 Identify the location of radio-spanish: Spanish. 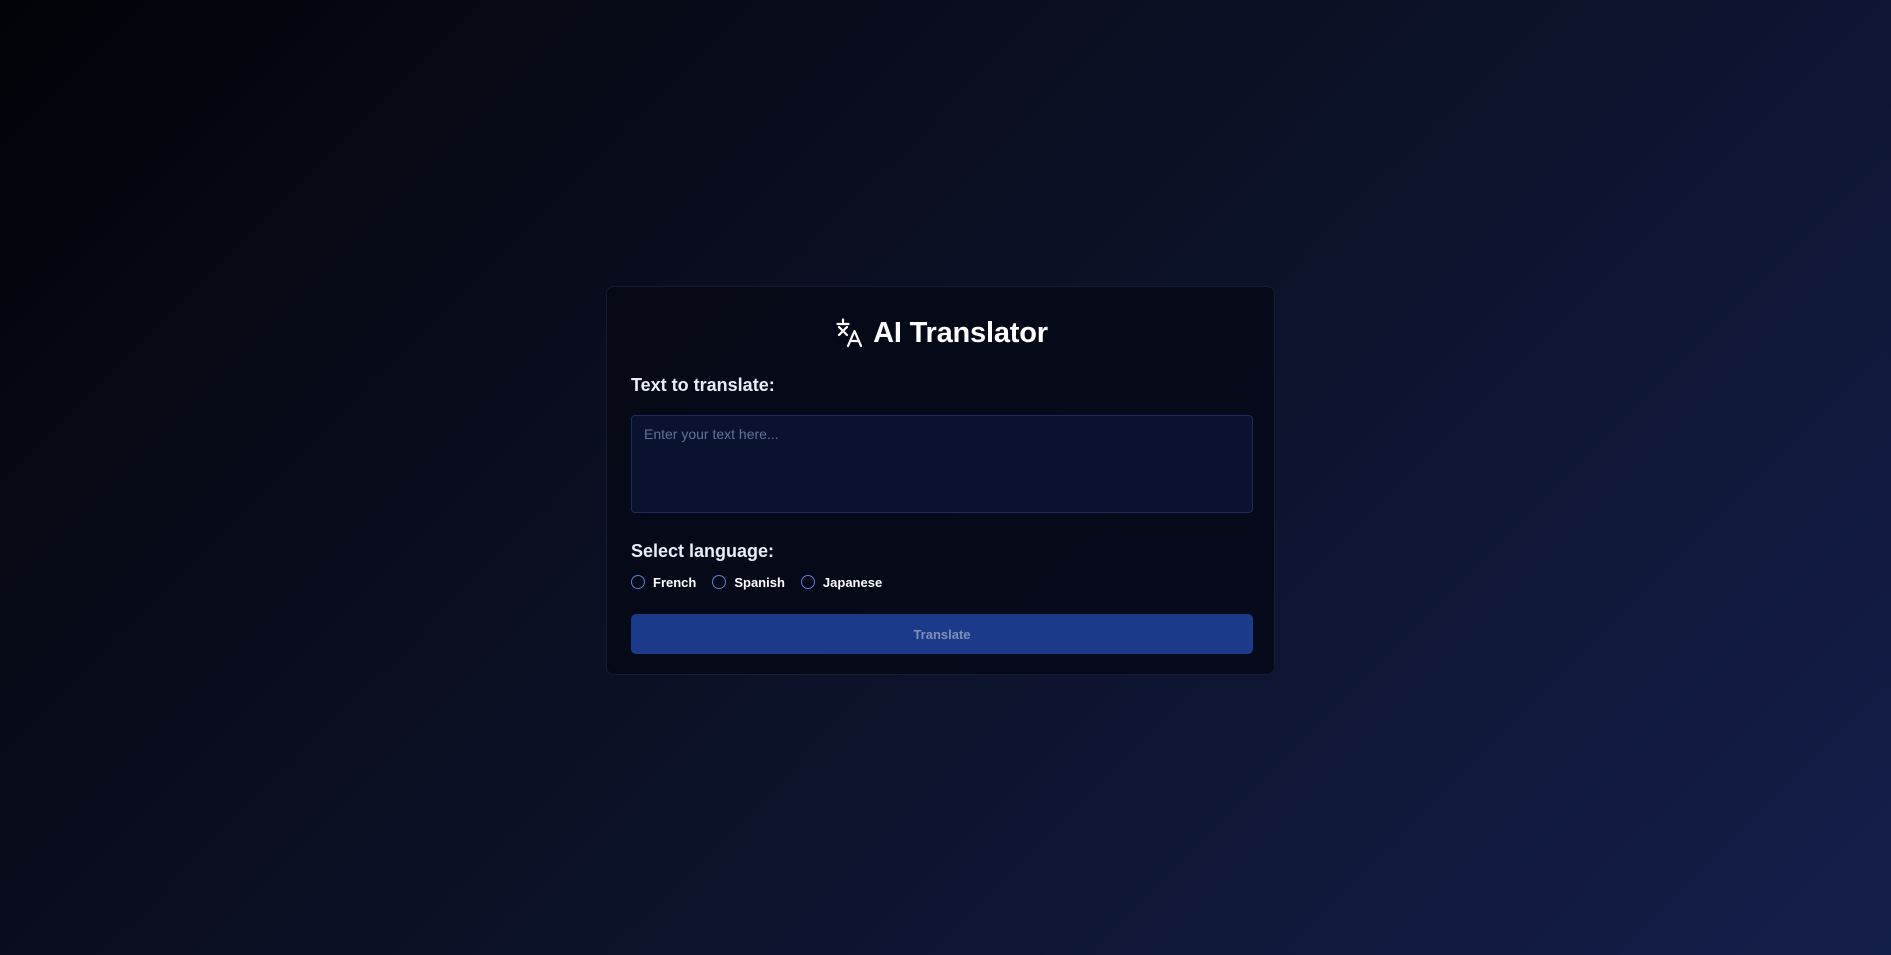
(748, 582).